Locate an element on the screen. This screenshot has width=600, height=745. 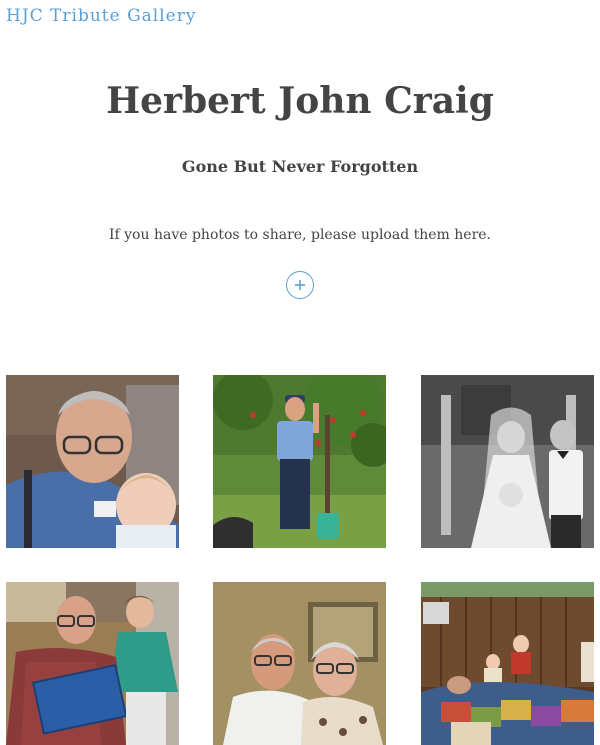
photo-wedding-couple-icon is located at coordinates (507, 461).